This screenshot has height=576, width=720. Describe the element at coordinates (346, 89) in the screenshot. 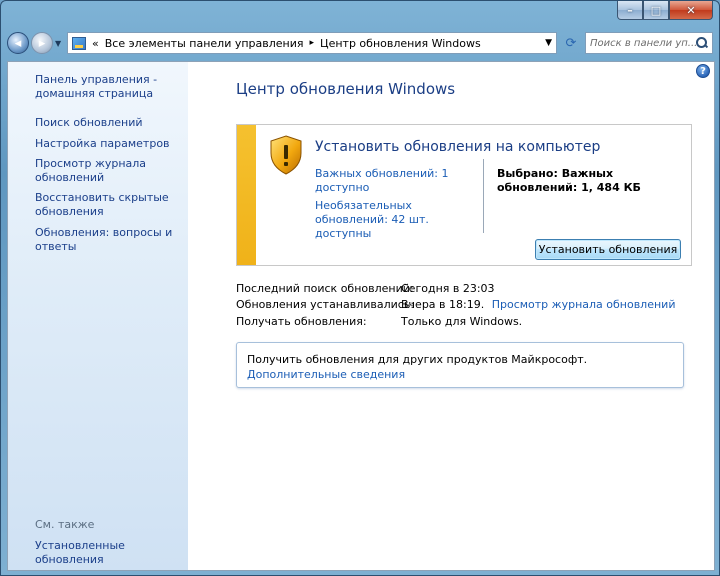

I see `page-title: Центр обновления Windows` at that location.